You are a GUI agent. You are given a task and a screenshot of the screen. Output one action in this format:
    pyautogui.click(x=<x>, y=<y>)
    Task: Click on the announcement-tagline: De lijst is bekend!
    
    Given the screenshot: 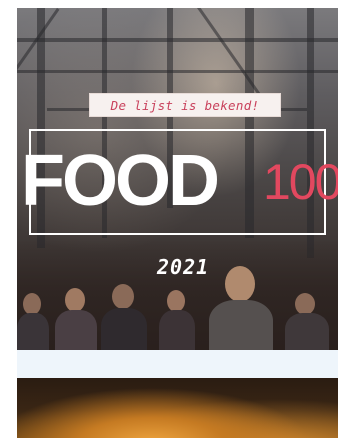 What is the action you would take?
    pyautogui.click(x=185, y=105)
    